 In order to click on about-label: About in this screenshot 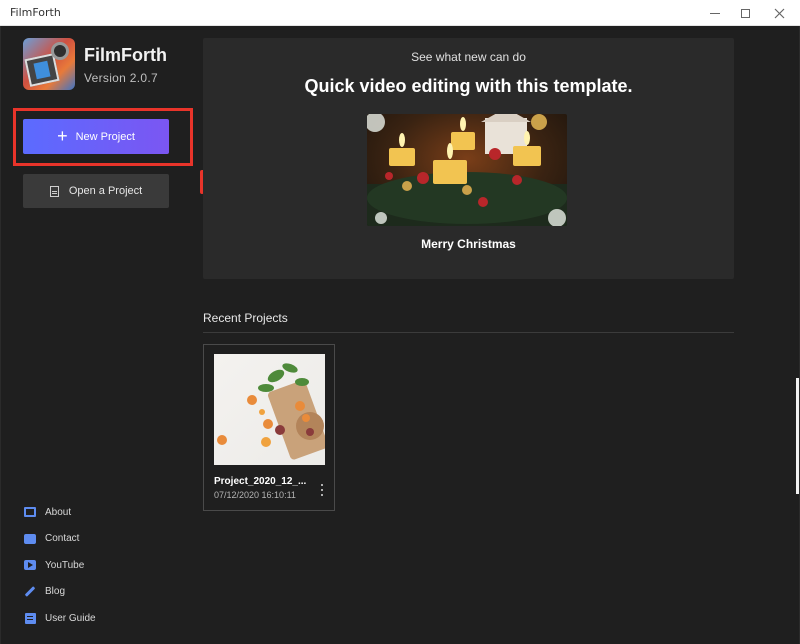, I will do `click(58, 512)`.